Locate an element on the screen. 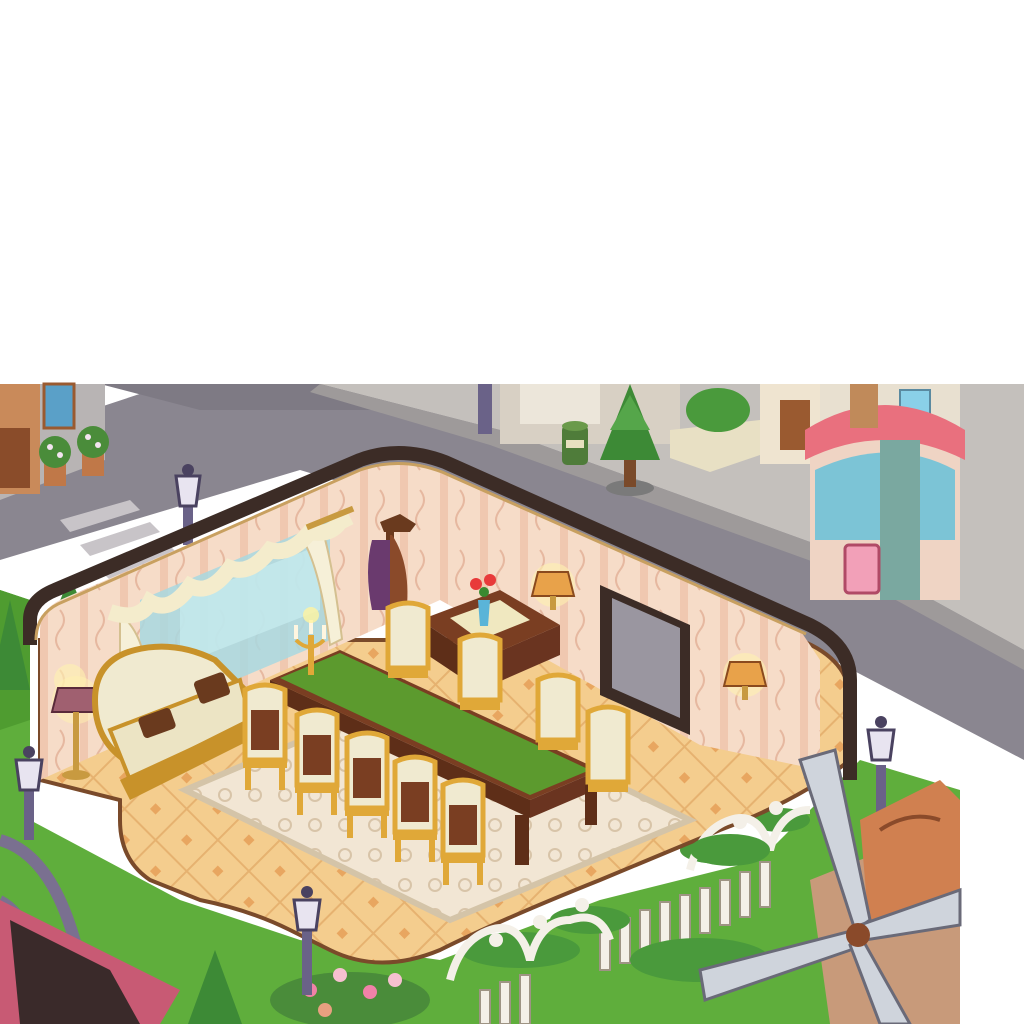 Image resolution: width=1024 pixels, height=1024 pixels. trash-can-icon is located at coordinates (575, 443).